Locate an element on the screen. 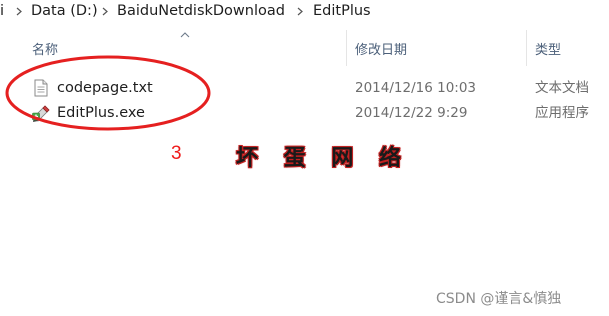 The height and width of the screenshot is (316, 609). file-type: 文本文档 is located at coordinates (562, 88).